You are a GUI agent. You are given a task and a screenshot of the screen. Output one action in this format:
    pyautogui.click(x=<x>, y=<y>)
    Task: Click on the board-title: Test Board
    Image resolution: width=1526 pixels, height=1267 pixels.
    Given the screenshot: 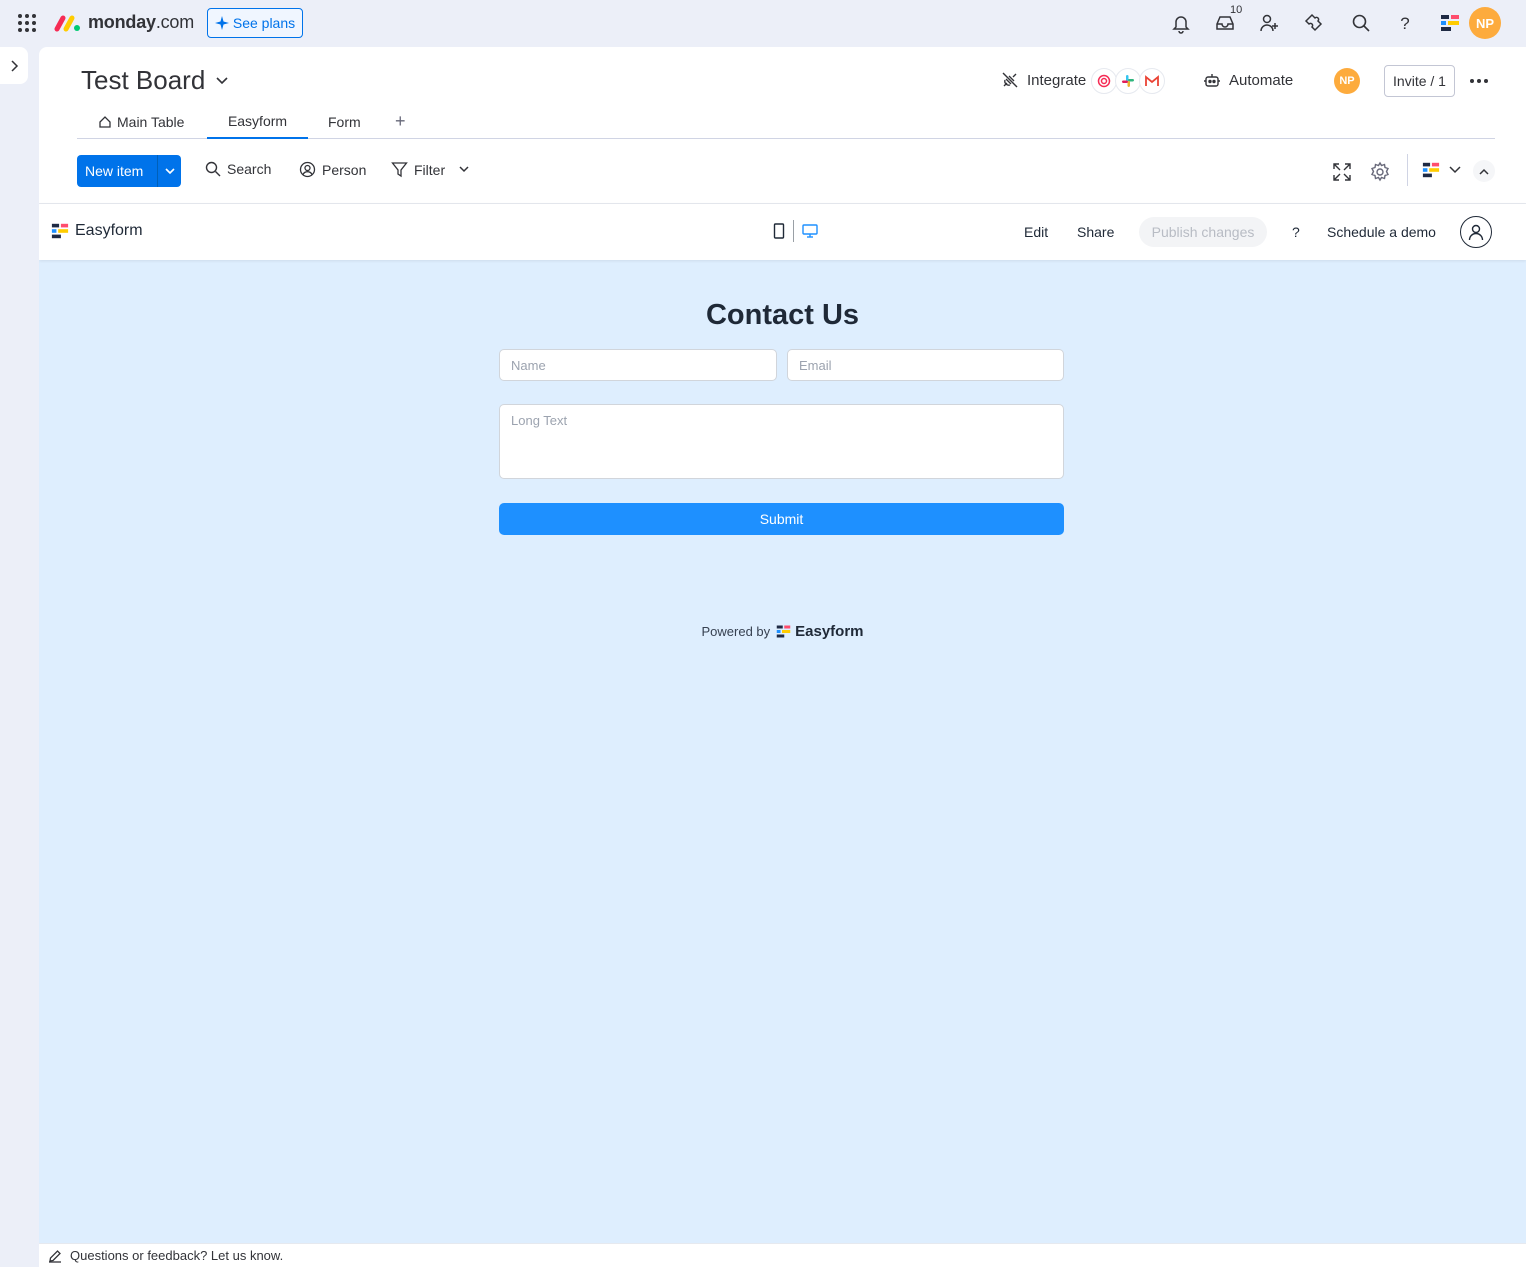 What is the action you would take?
    pyautogui.click(x=155, y=80)
    